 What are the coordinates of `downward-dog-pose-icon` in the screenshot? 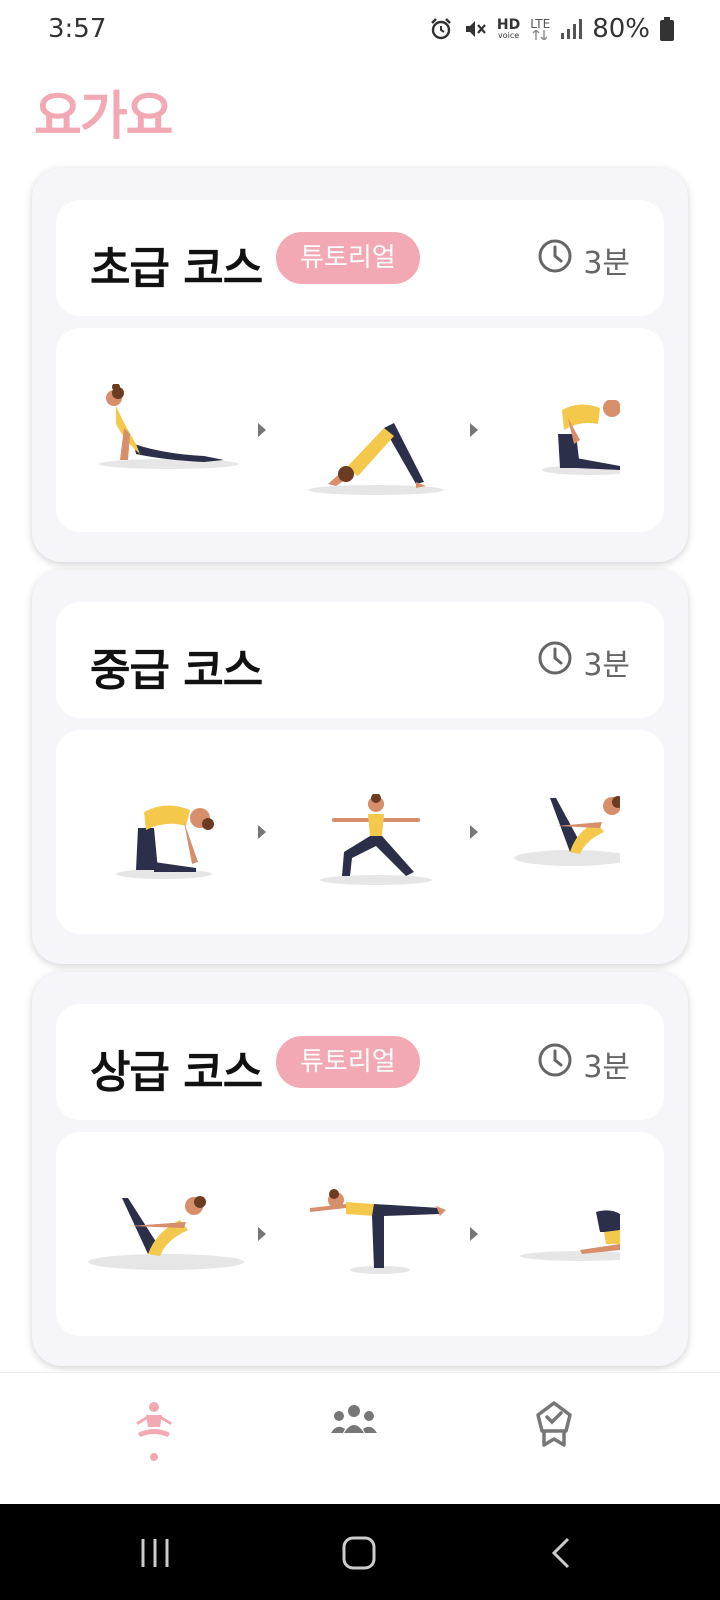 It's located at (376, 459).